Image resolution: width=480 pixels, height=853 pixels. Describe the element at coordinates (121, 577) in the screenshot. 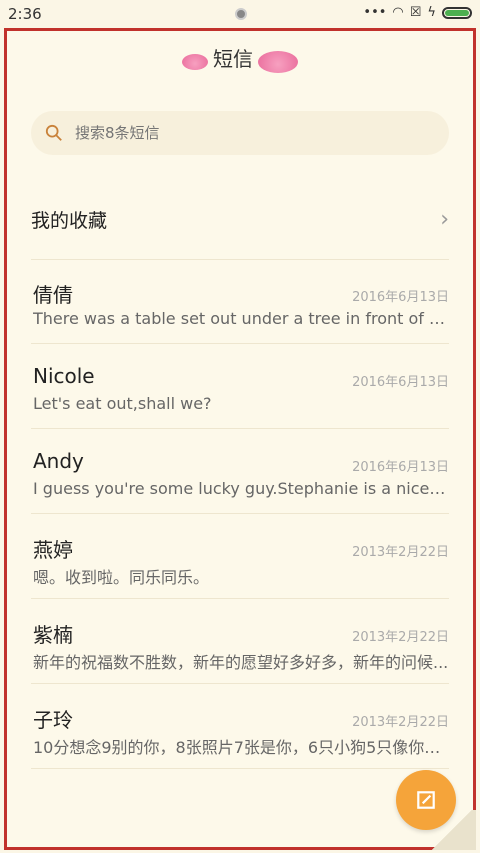

I see `message-snippet: 嗯。收到啦。同乐同乐。` at that location.